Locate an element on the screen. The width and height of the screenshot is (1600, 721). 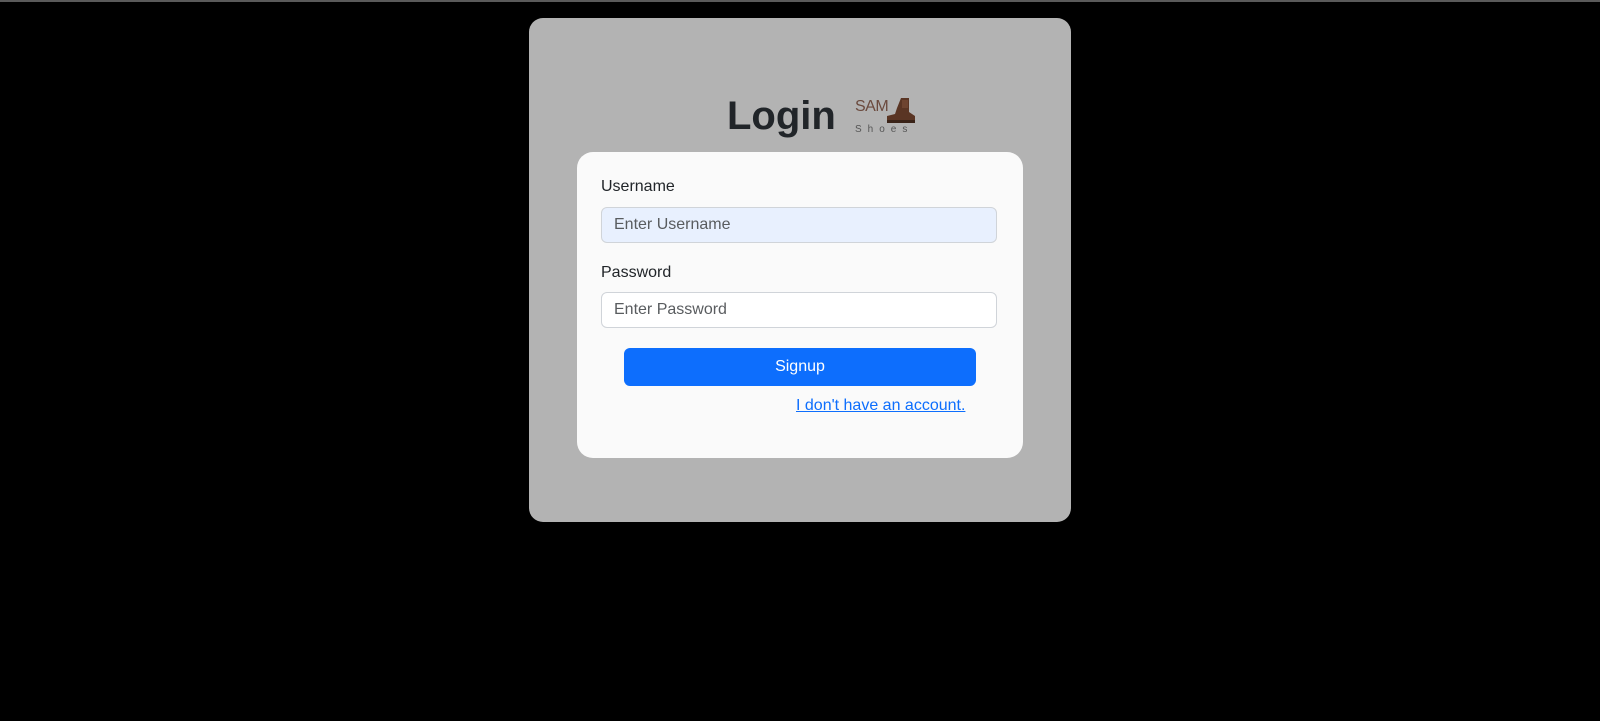
login-header: Login SAM Shoes is located at coordinates (800, 116).